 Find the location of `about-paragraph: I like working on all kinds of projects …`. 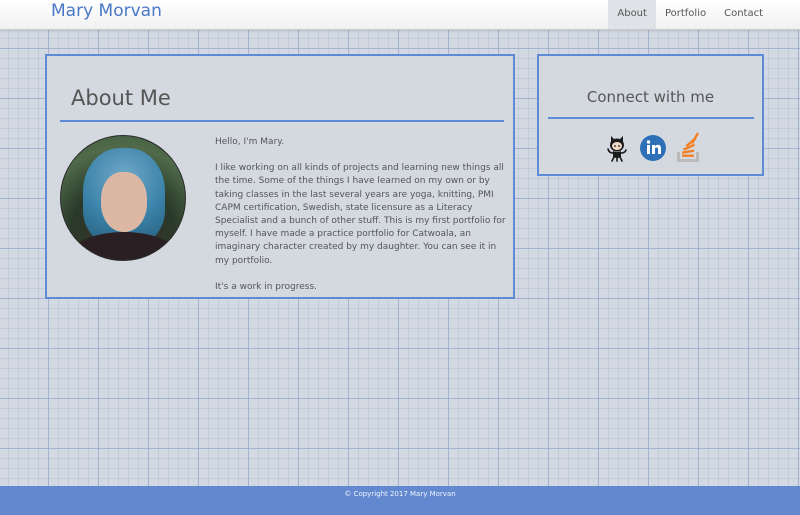

about-paragraph: I like working on all kinds of projects … is located at coordinates (360, 214).